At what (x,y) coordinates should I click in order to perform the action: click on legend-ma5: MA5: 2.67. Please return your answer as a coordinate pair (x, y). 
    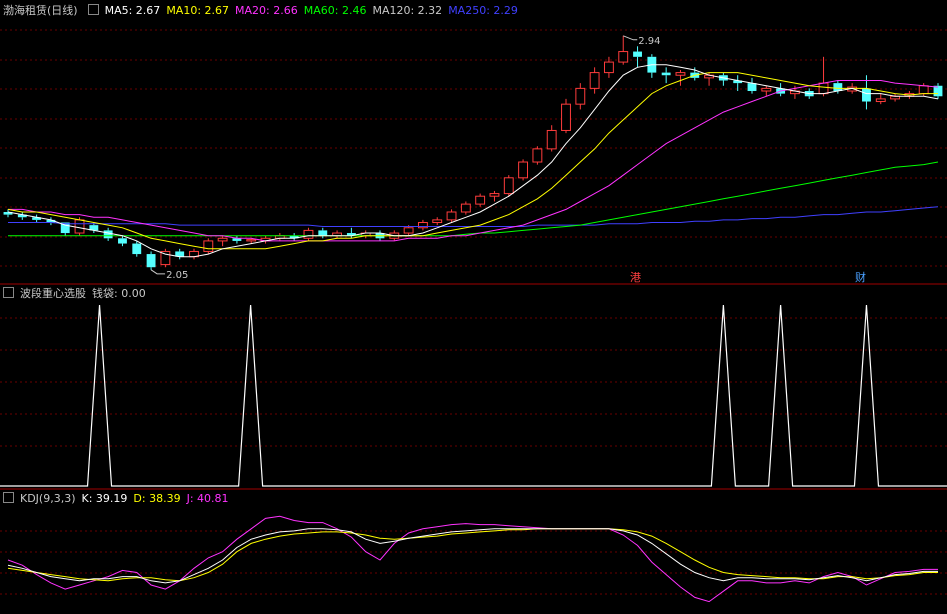
    Looking at the image, I should click on (132, 10).